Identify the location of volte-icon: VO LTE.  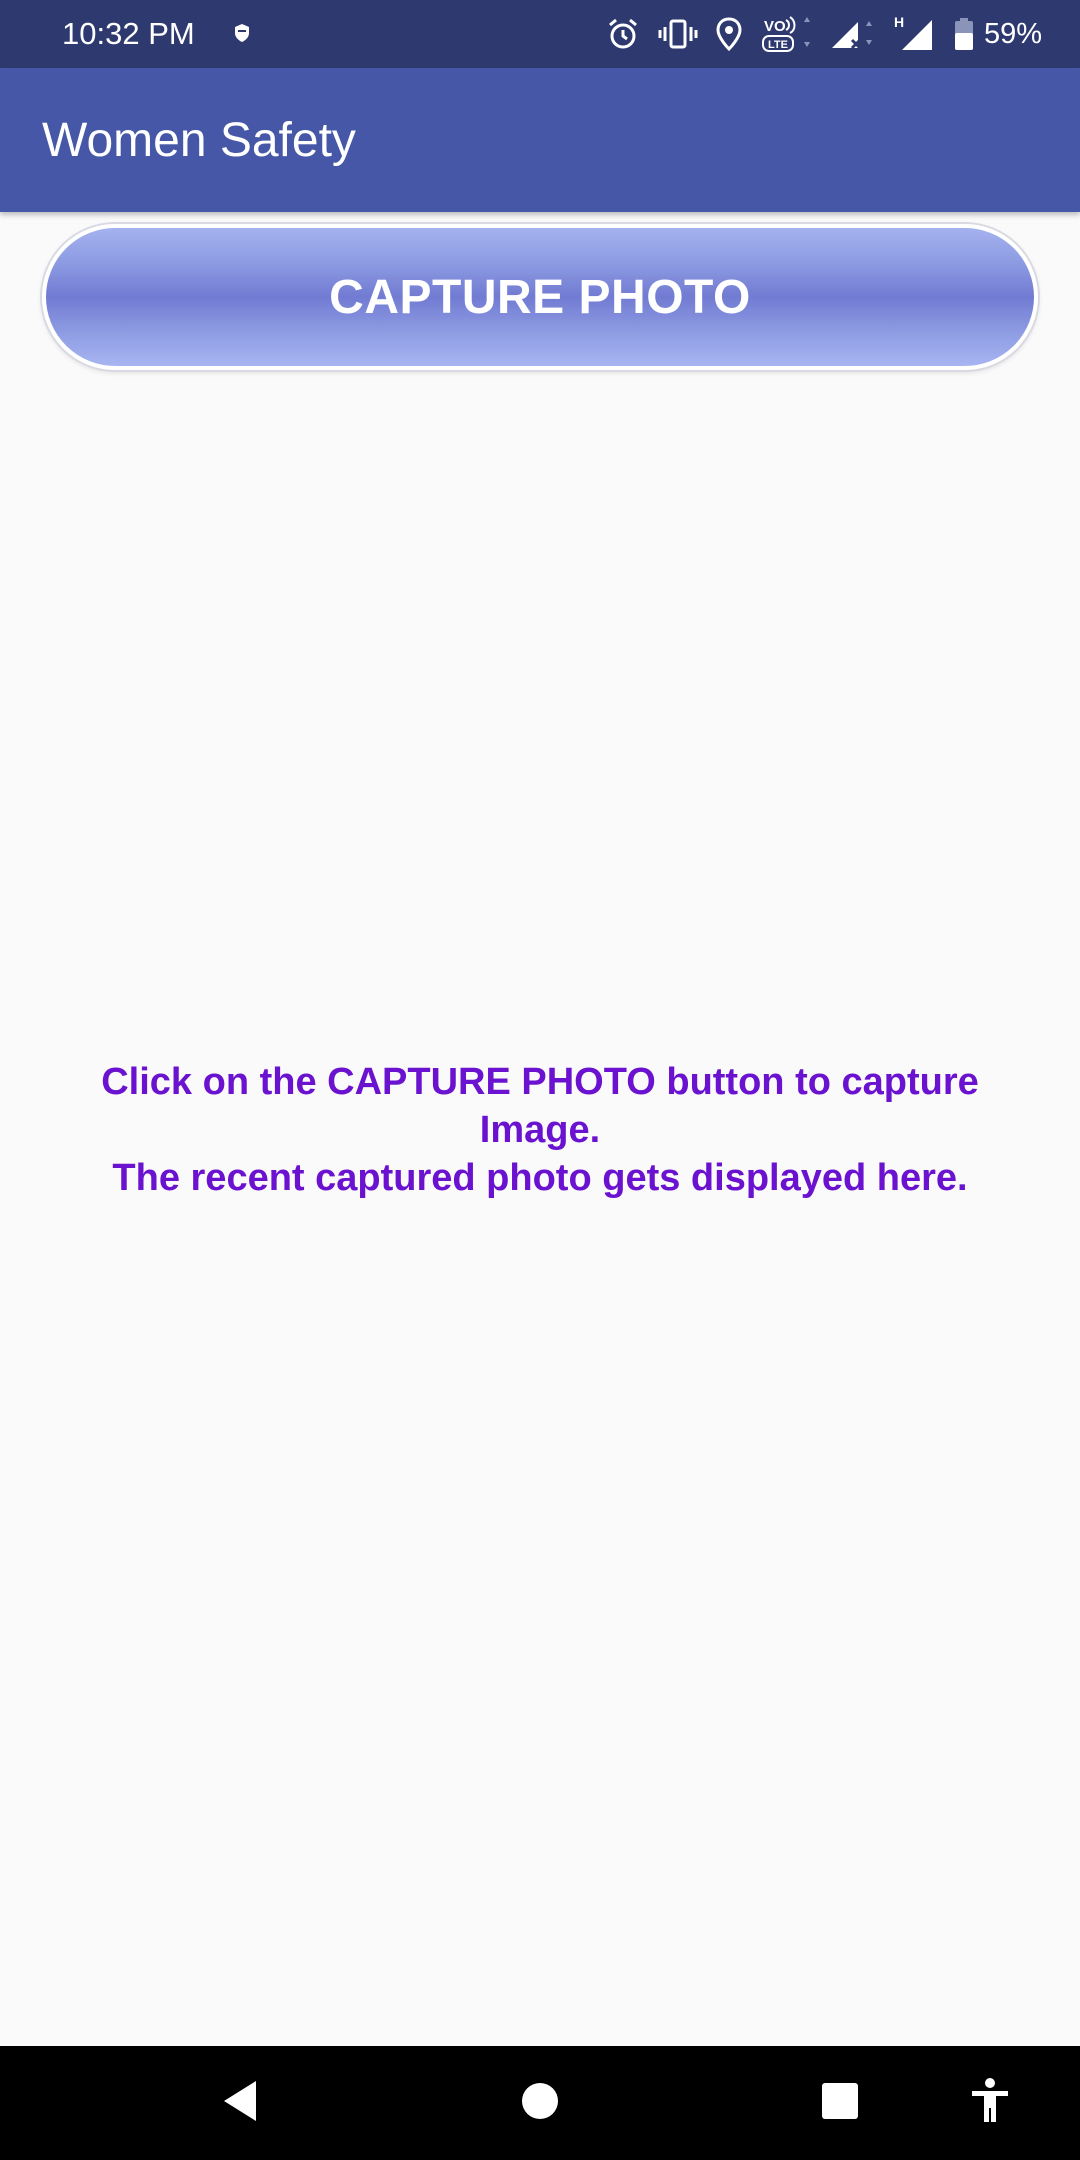
(786, 34).